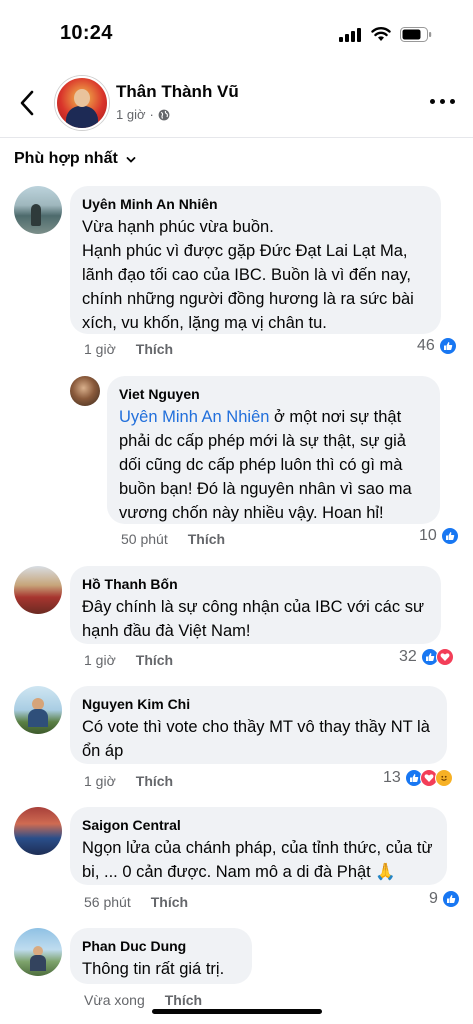  Describe the element at coordinates (255, 584) in the screenshot. I see `comment-author: Hồ Thanh Bốn` at that location.